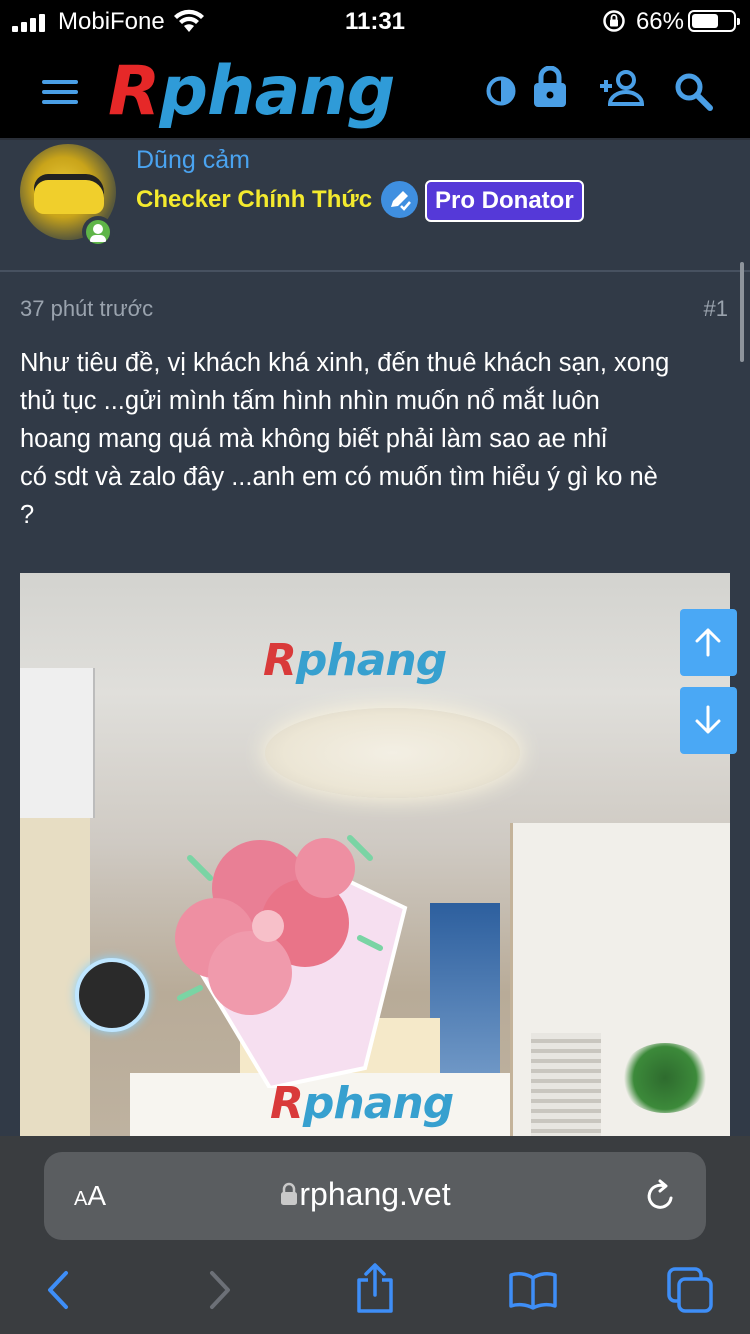 This screenshot has width=750, height=1334. What do you see at coordinates (375, 309) in the screenshot?
I see `post-meta: 37 phút trước #1` at bounding box center [375, 309].